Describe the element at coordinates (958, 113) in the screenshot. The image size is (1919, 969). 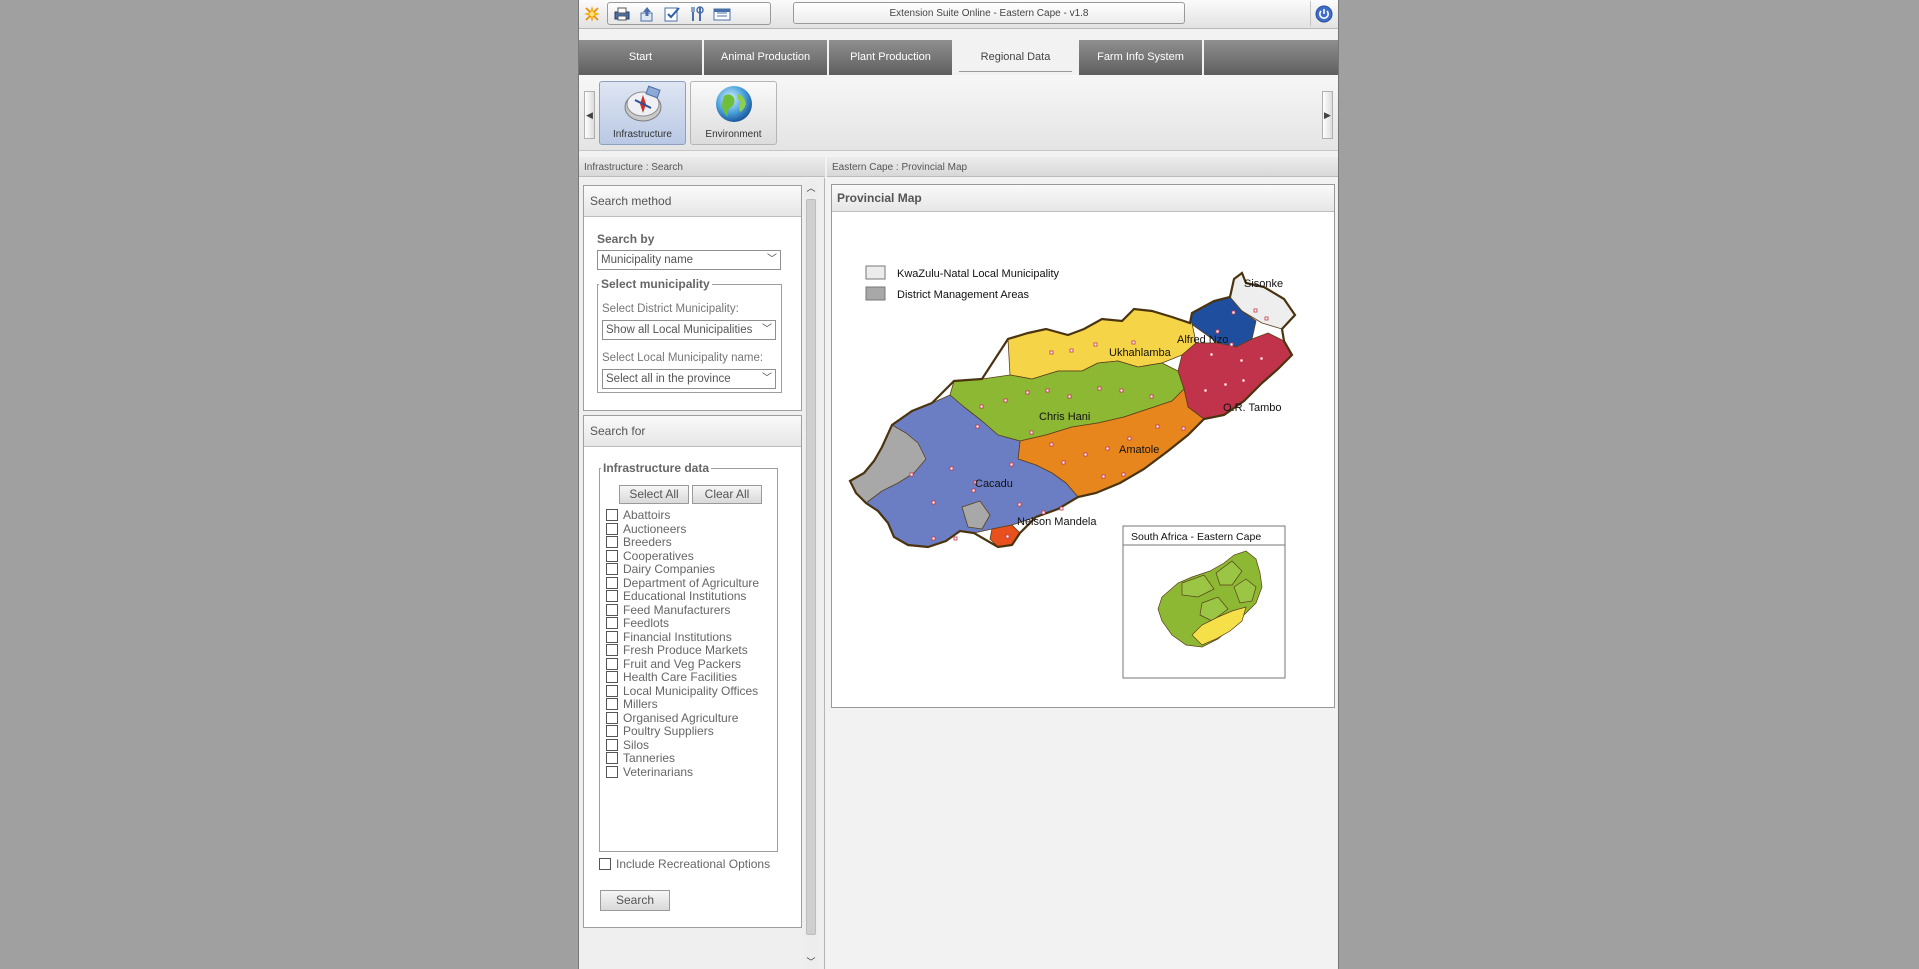
I see `ribbon: ◀ Infrastructure Environment ▶` at that location.